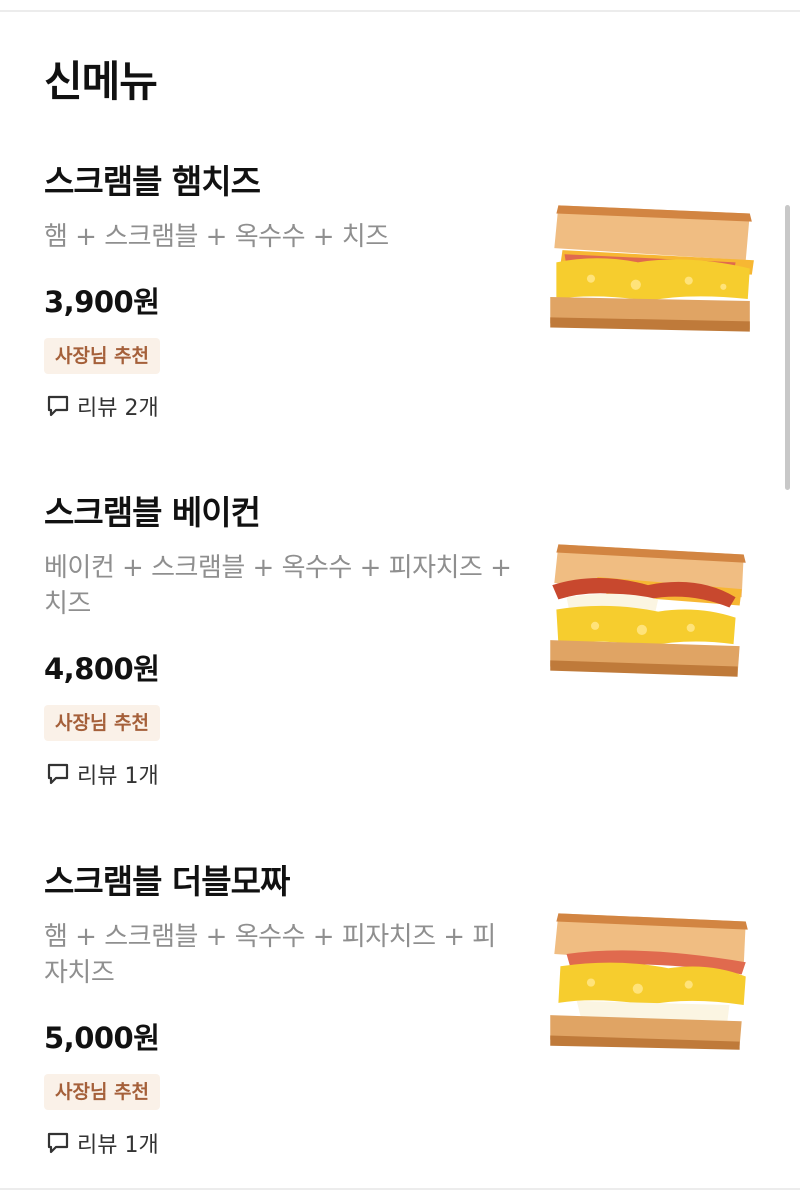  I want to click on menu-item-name: 스크램블 베이컨, so click(152, 512).